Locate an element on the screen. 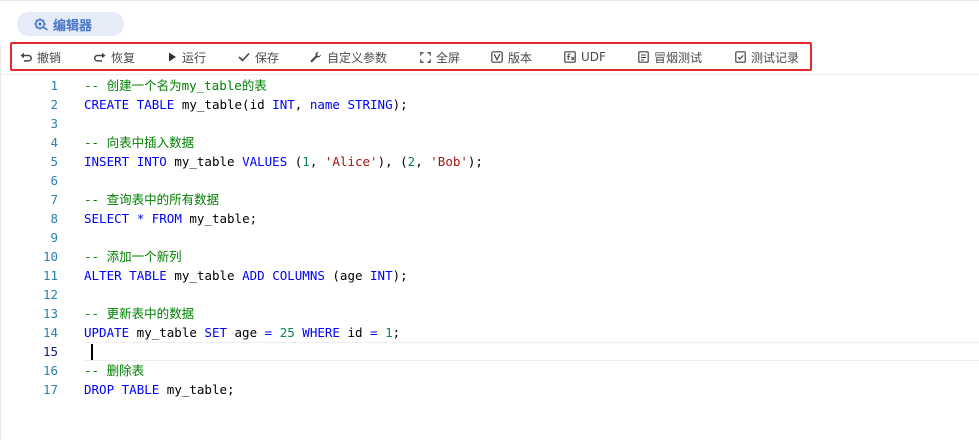 This screenshot has height=440, width=979. undo-label: 撤销 is located at coordinates (49, 57).